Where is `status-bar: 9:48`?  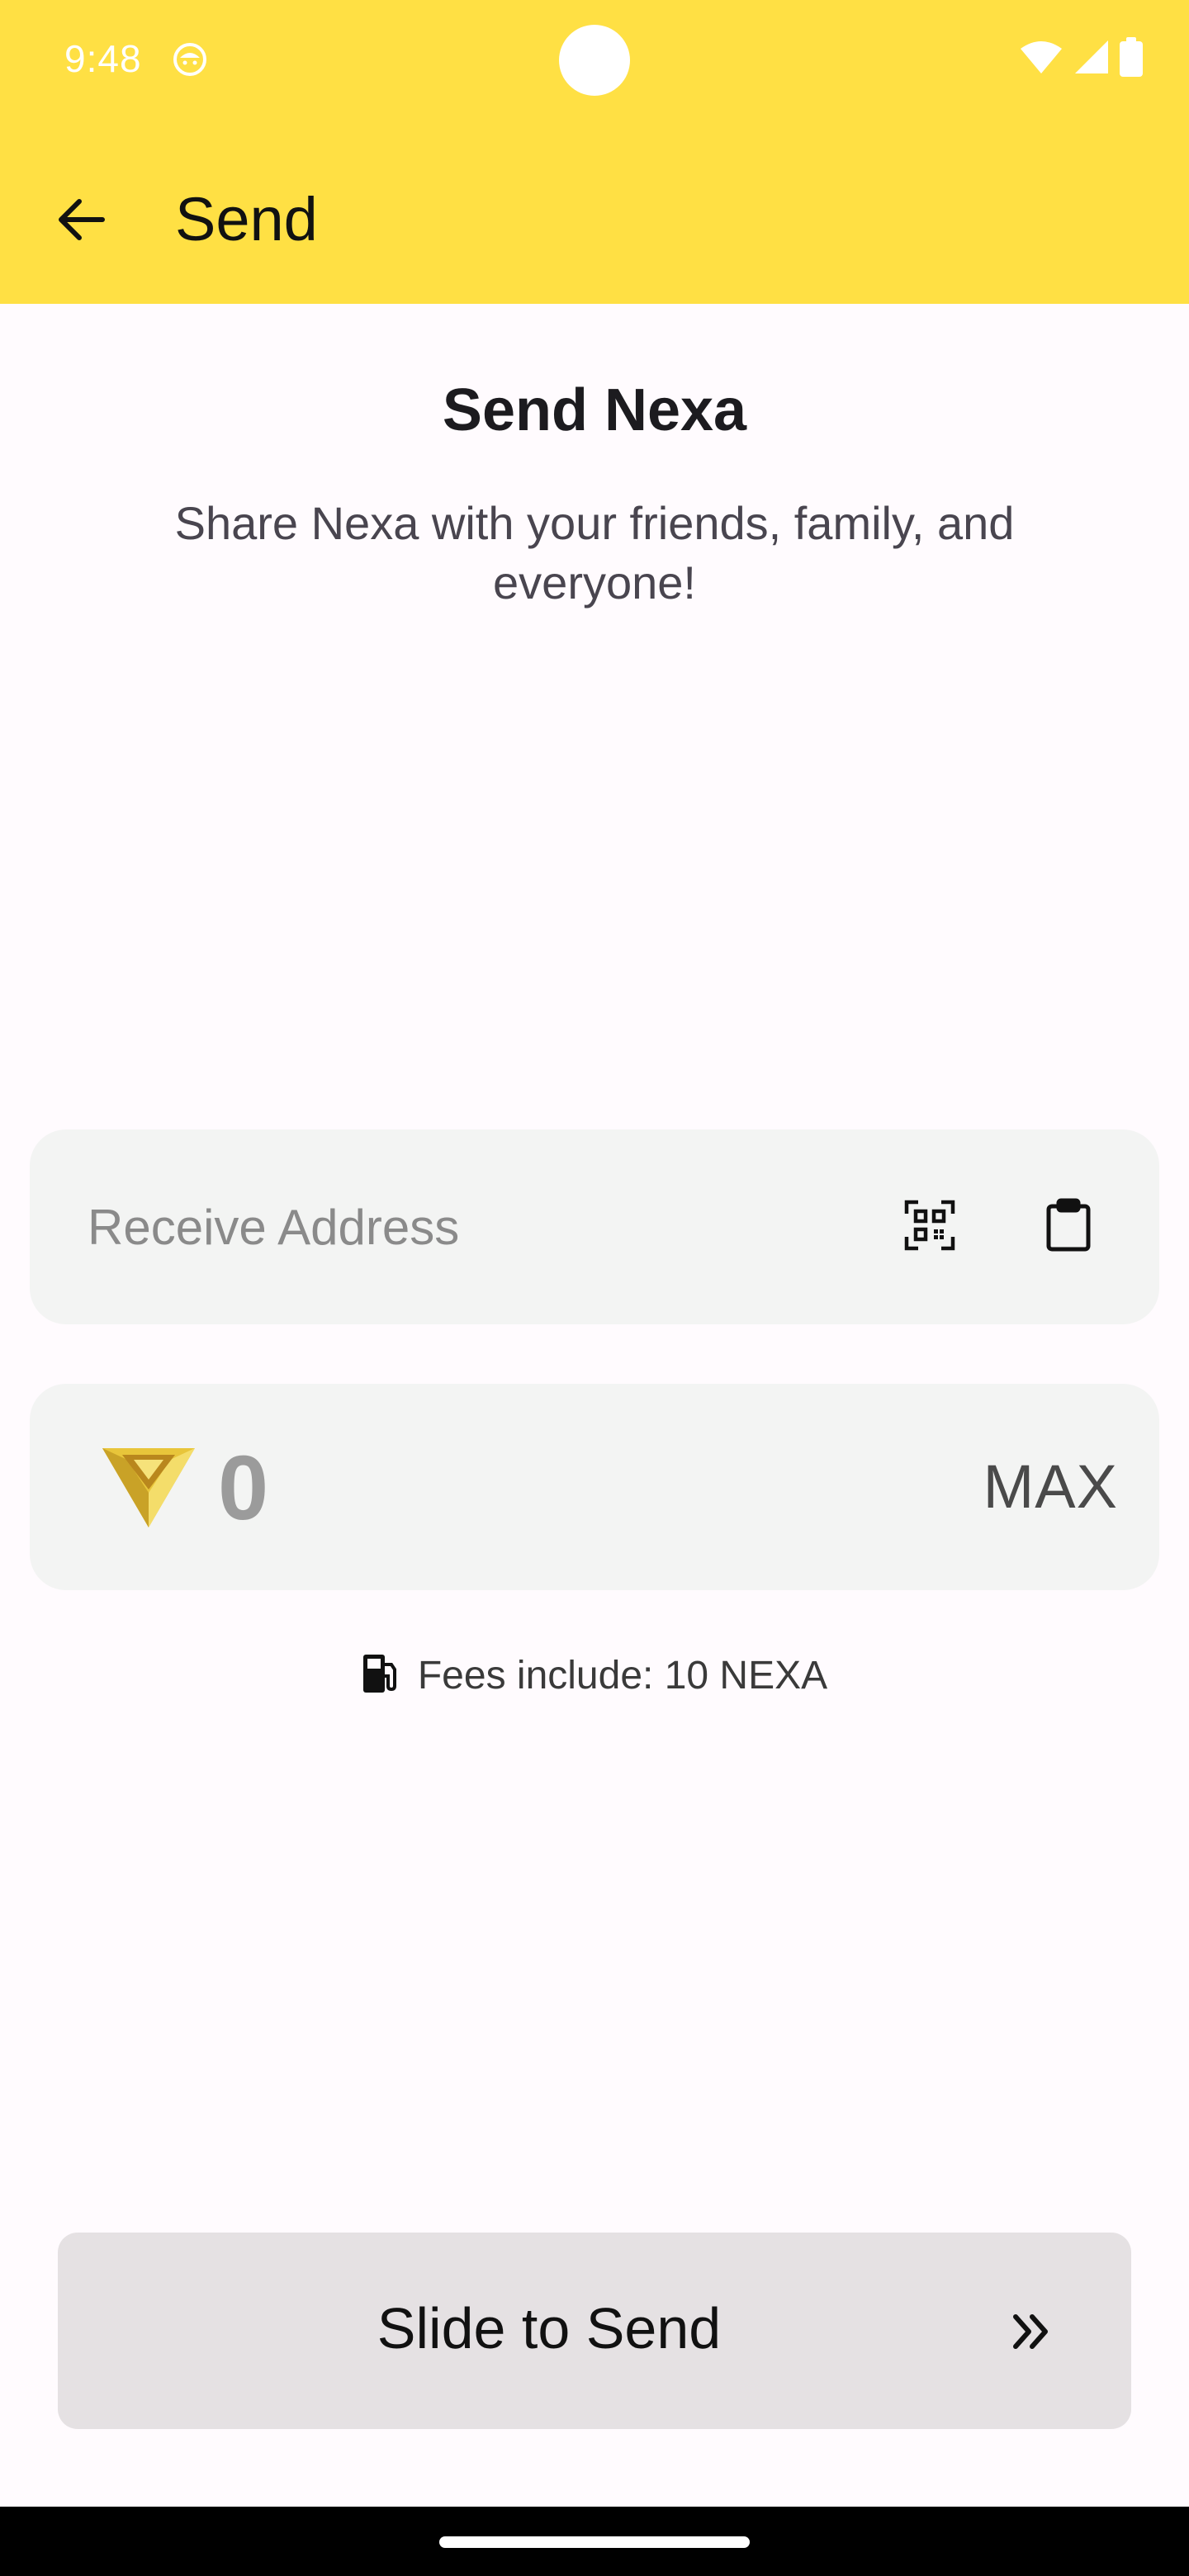 status-bar: 9:48 is located at coordinates (594, 61).